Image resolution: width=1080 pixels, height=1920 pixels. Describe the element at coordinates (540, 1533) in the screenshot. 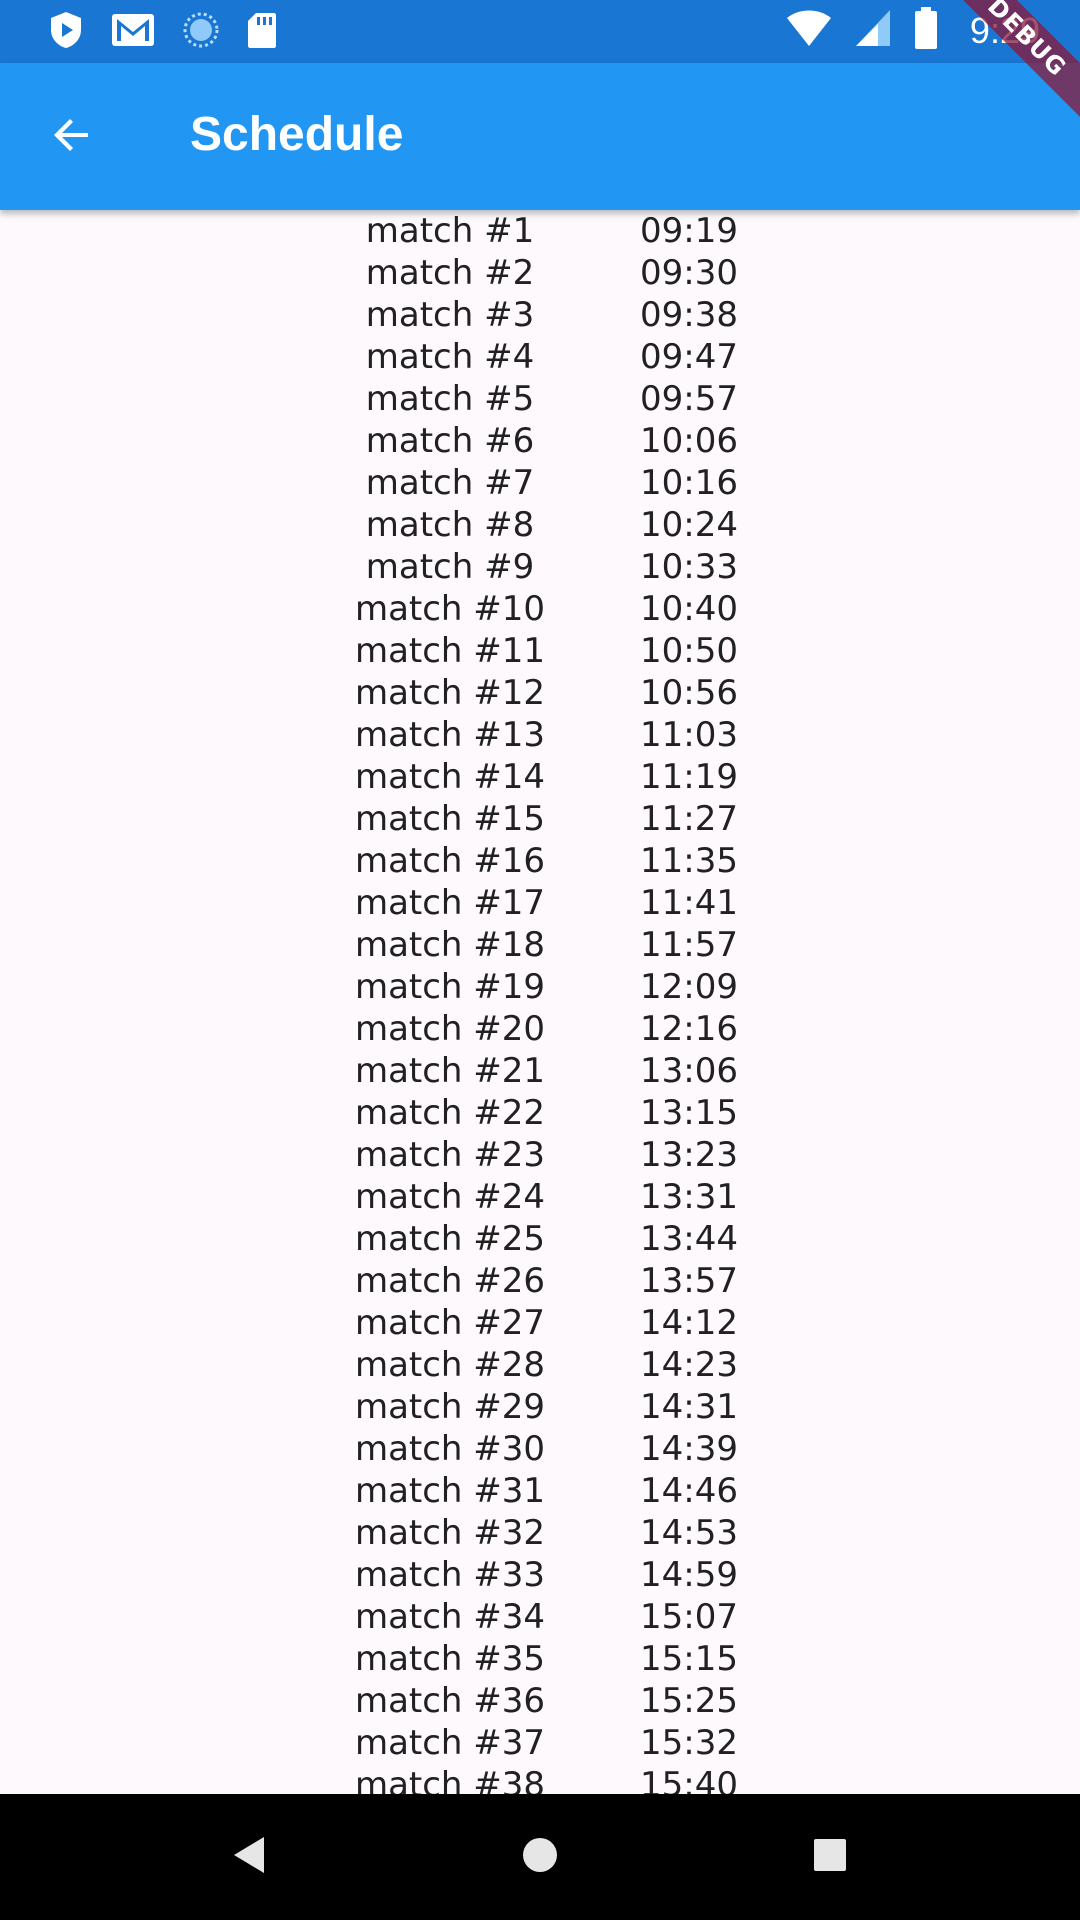

I see `list-item: match #32 14:53` at that location.